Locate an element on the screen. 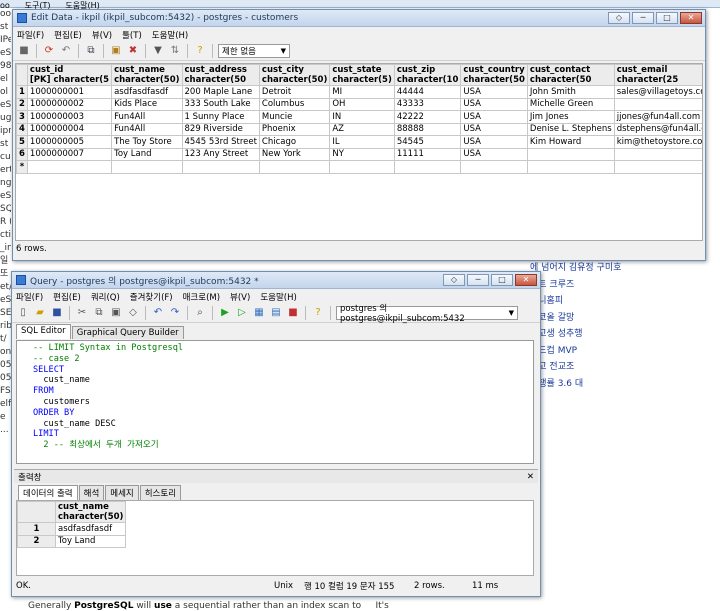 This screenshot has height=611, width=720. cut-icon: ✂ is located at coordinates (82, 313).